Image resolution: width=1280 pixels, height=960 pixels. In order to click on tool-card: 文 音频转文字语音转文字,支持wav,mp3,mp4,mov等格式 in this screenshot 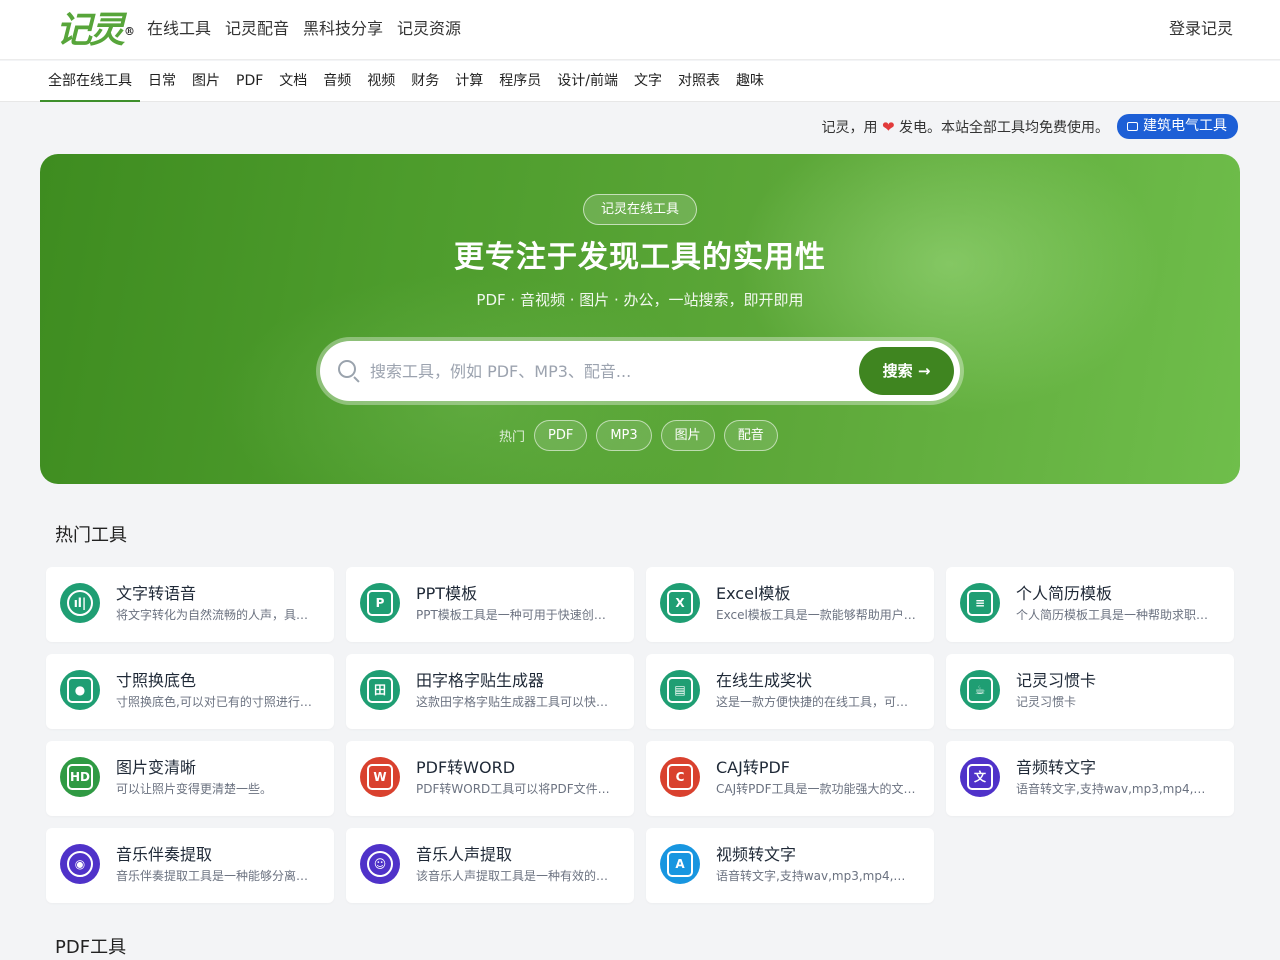, I will do `click(1090, 778)`.